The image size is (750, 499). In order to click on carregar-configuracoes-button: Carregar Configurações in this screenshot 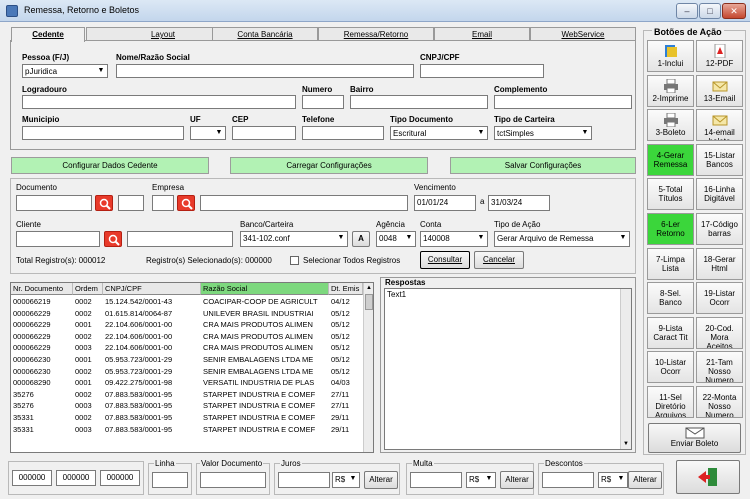, I will do `click(329, 165)`.